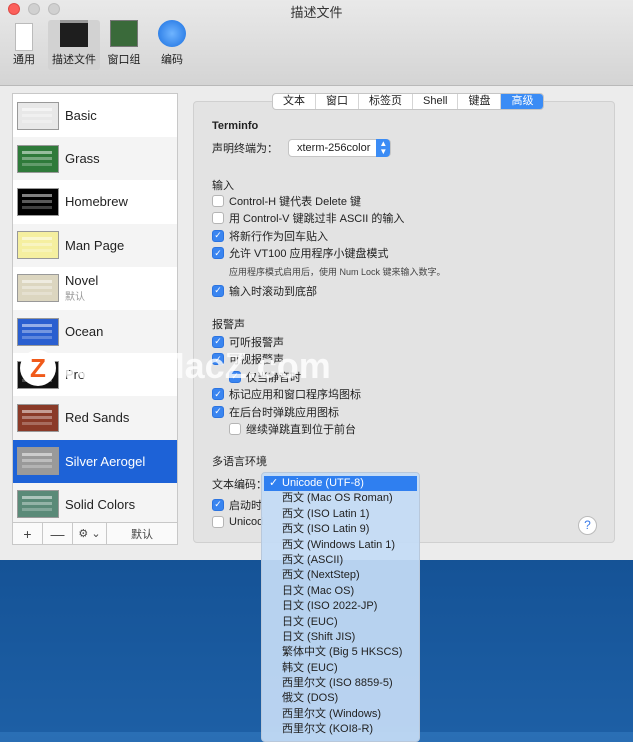 This screenshot has height=742, width=633. Describe the element at coordinates (436, 101) in the screenshot. I see `tab-3: Shell` at that location.